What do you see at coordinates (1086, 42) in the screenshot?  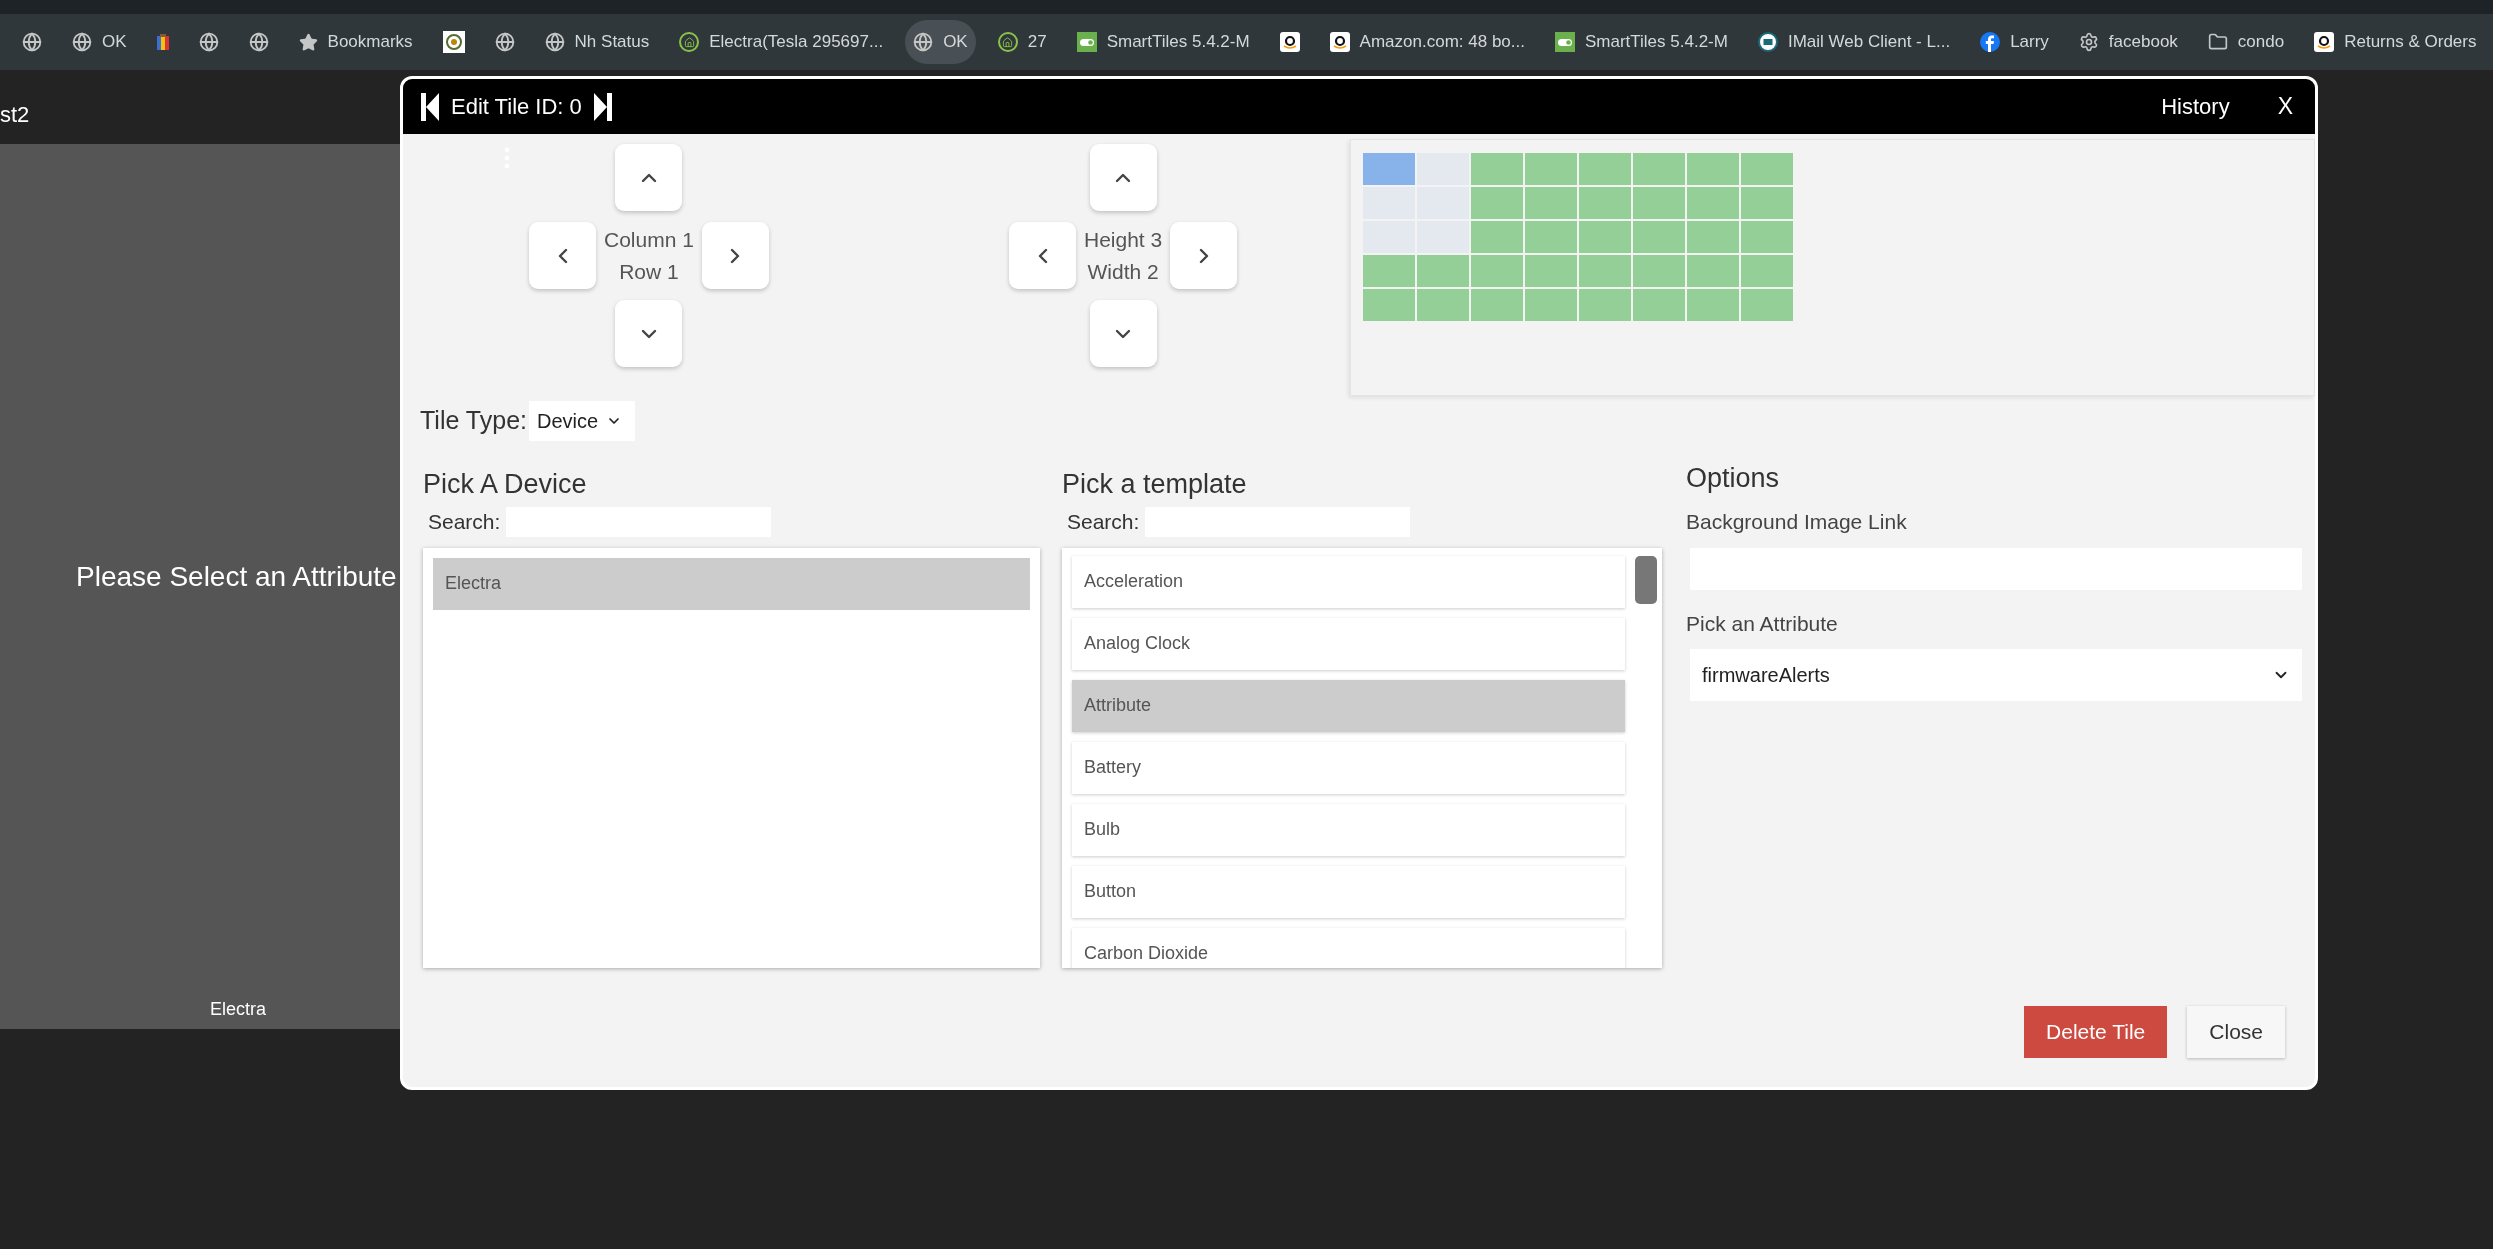 I see `toggle-icon` at bounding box center [1086, 42].